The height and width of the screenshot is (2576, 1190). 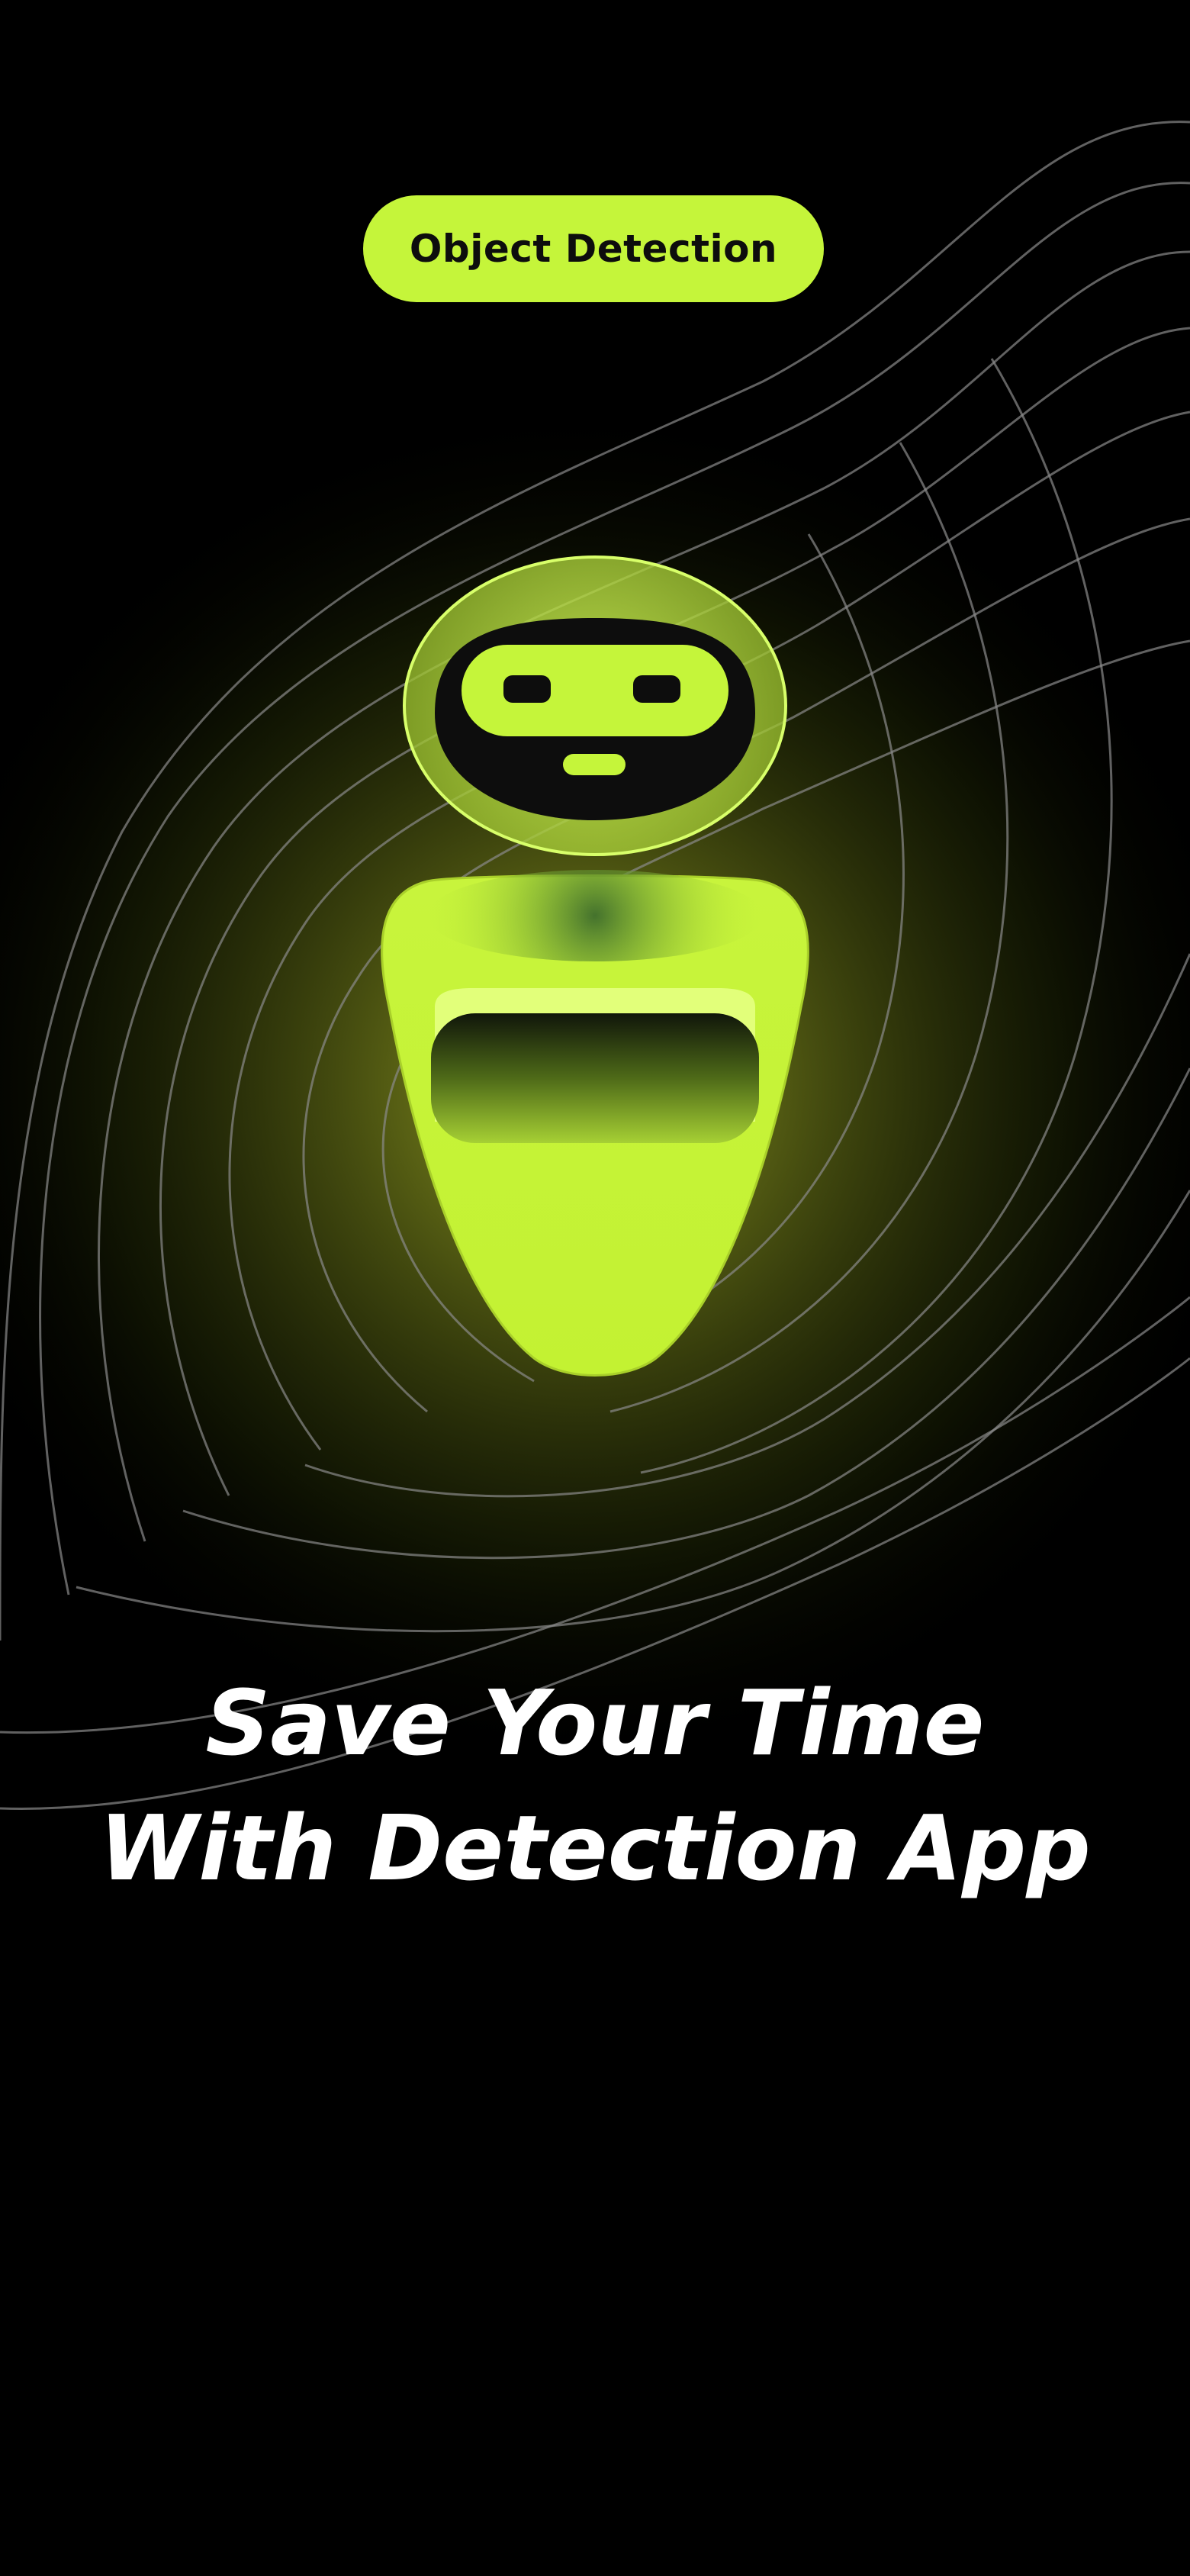 I want to click on robot-icon, so click(x=595, y=966).